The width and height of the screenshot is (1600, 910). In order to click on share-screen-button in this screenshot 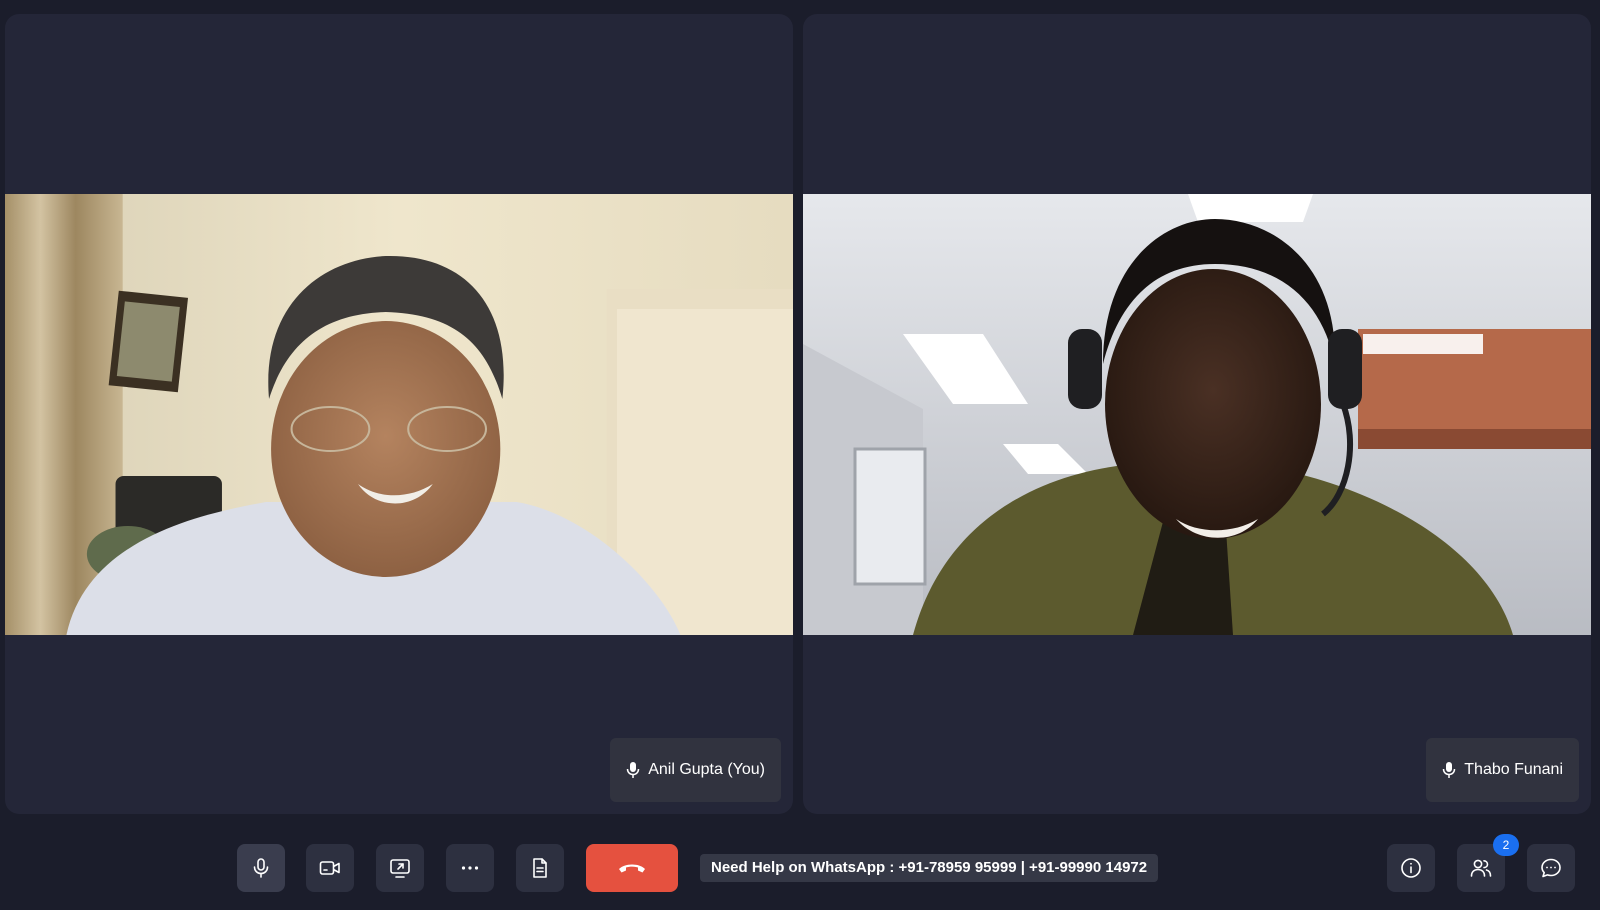, I will do `click(400, 868)`.